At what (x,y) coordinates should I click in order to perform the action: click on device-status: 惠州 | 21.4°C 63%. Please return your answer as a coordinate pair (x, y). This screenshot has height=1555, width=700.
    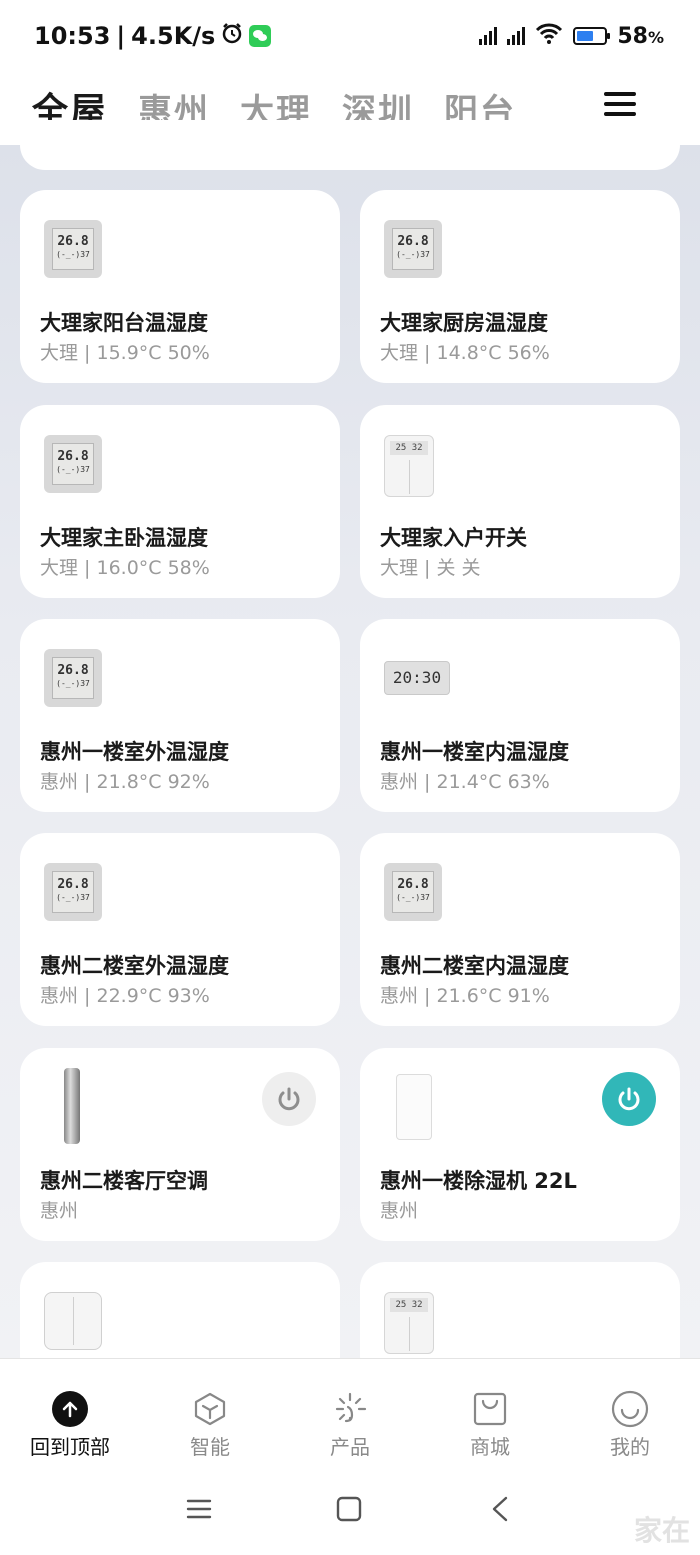
    Looking at the image, I should click on (465, 782).